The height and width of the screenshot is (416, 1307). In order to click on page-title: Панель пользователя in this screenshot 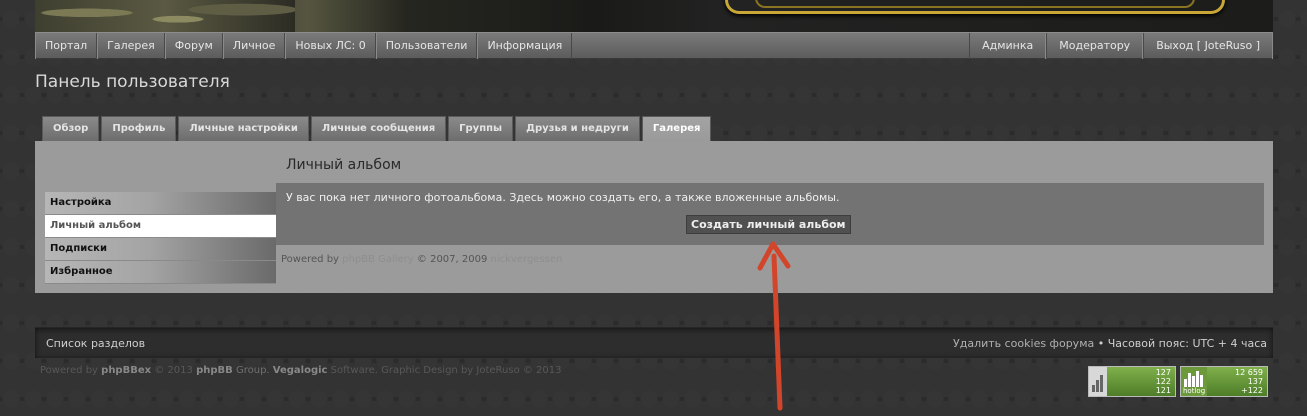, I will do `click(132, 82)`.